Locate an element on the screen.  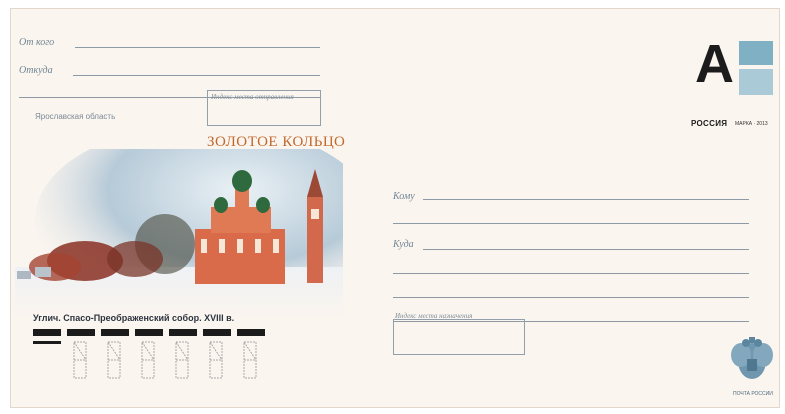
to-line is located at coordinates (586, 199).